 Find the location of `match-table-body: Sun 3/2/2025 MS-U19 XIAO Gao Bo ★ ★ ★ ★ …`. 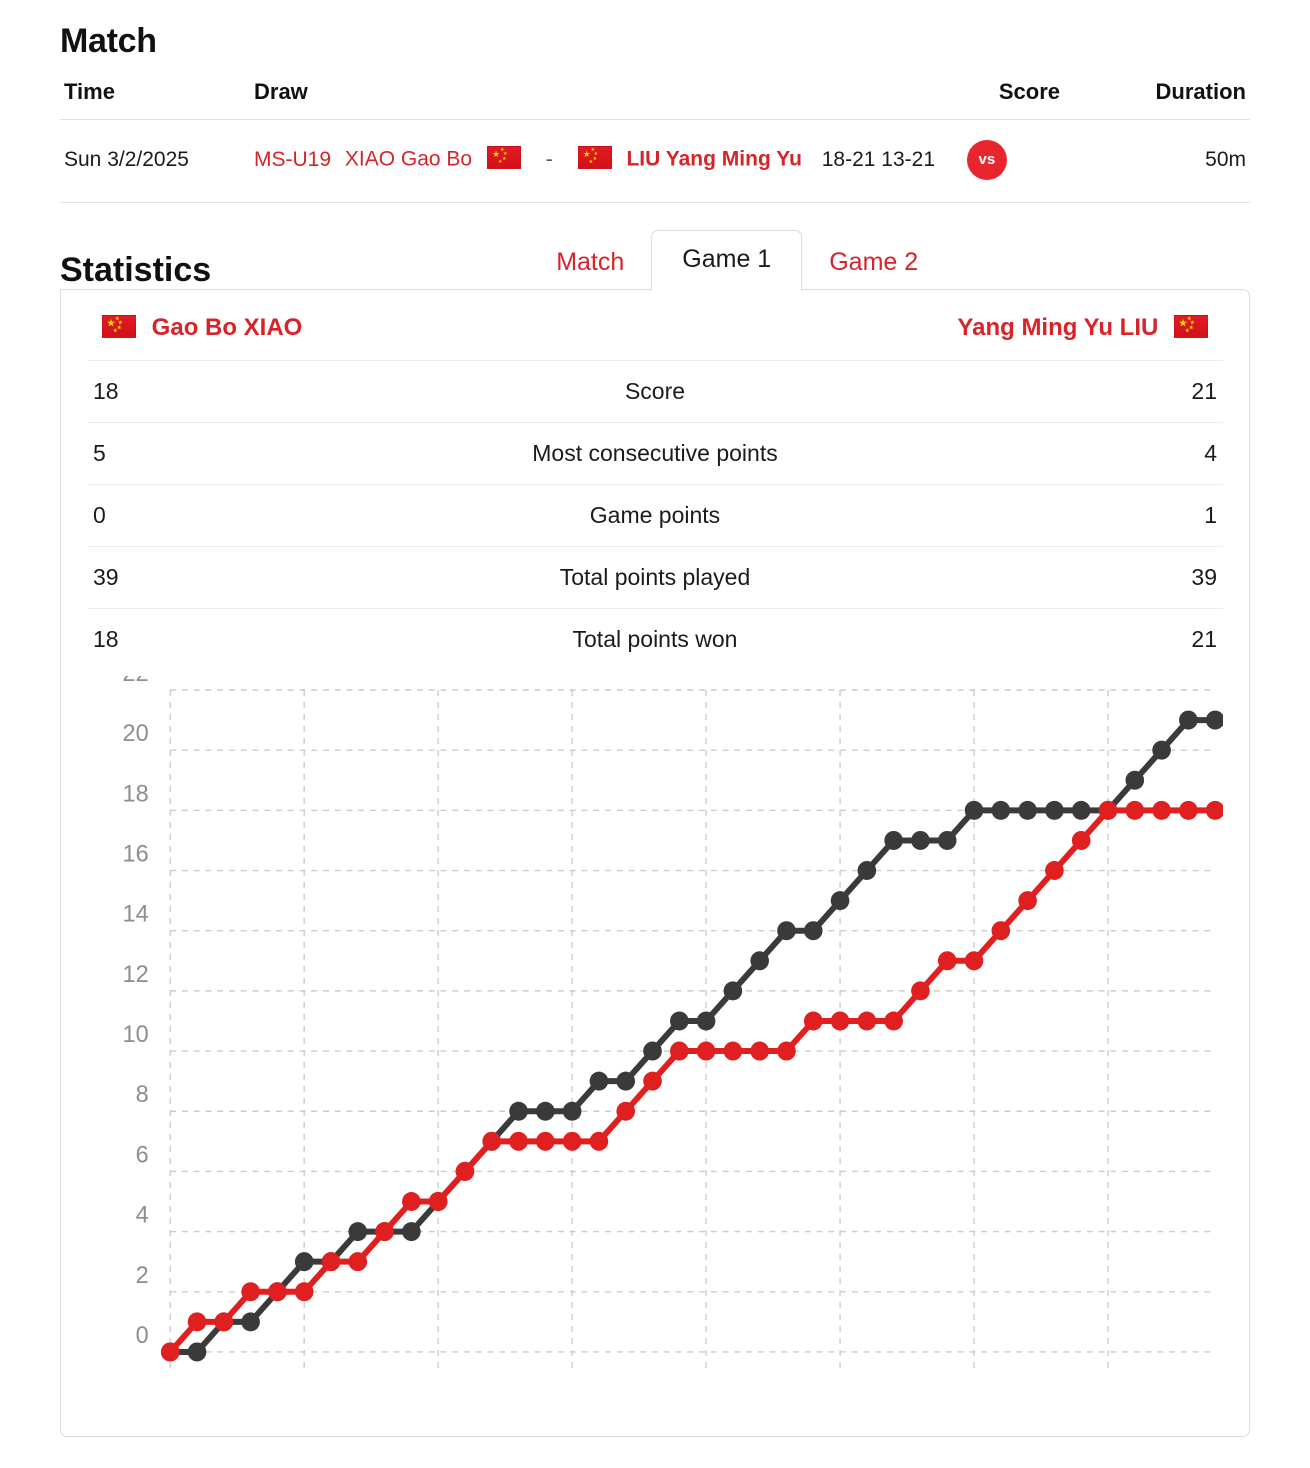

match-table-body: Sun 3/2/2025 MS-U19 XIAO Gao Bo ★ ★ ★ ★ … is located at coordinates (655, 161).